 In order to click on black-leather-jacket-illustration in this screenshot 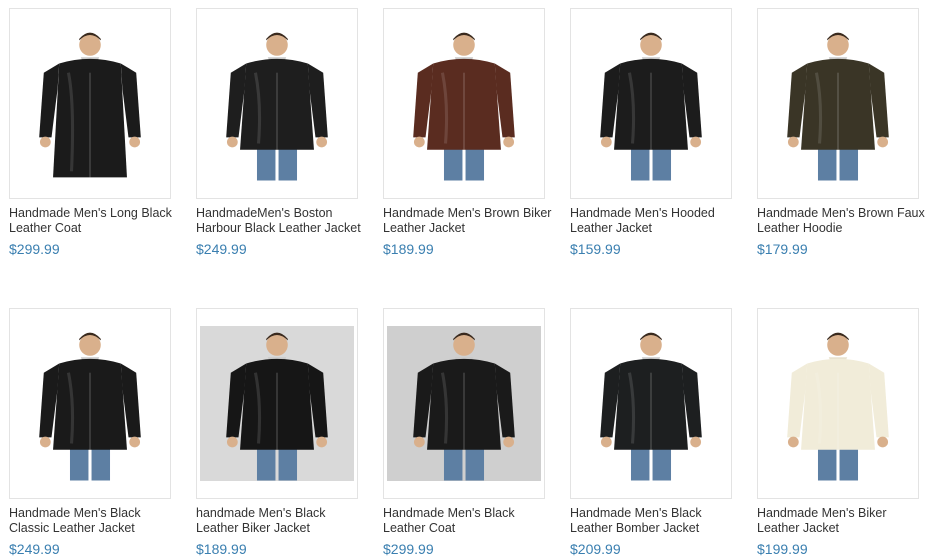, I will do `click(277, 106)`.